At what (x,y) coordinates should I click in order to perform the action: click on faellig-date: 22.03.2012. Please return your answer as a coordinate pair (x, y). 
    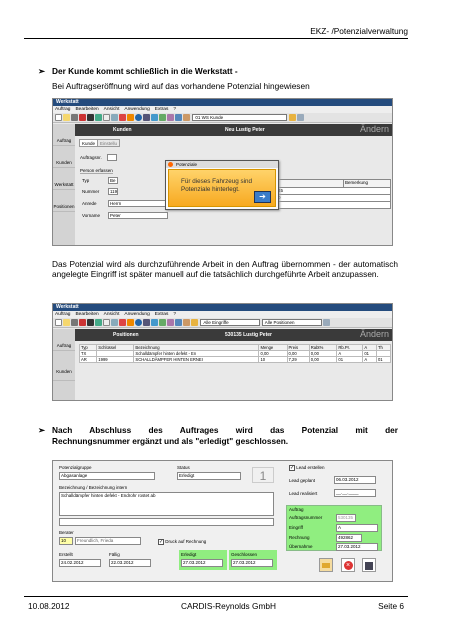
    Looking at the image, I should click on (130, 563).